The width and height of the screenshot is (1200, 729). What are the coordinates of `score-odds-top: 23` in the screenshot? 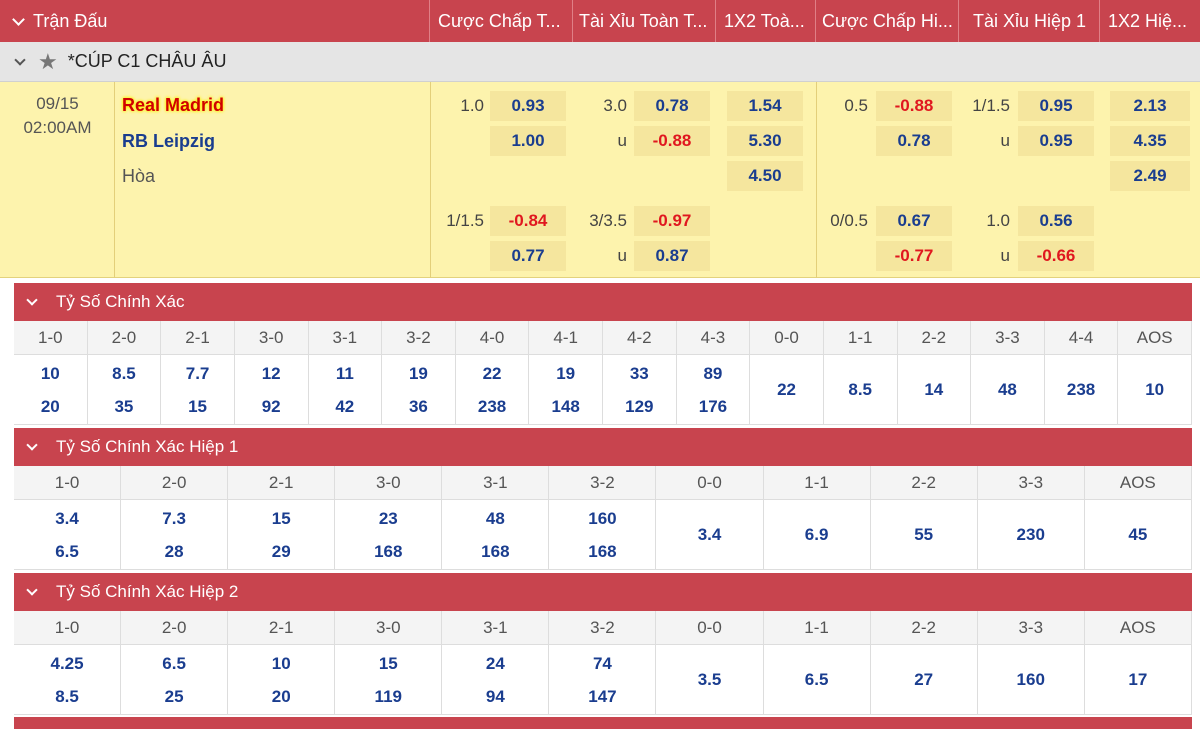 It's located at (388, 518).